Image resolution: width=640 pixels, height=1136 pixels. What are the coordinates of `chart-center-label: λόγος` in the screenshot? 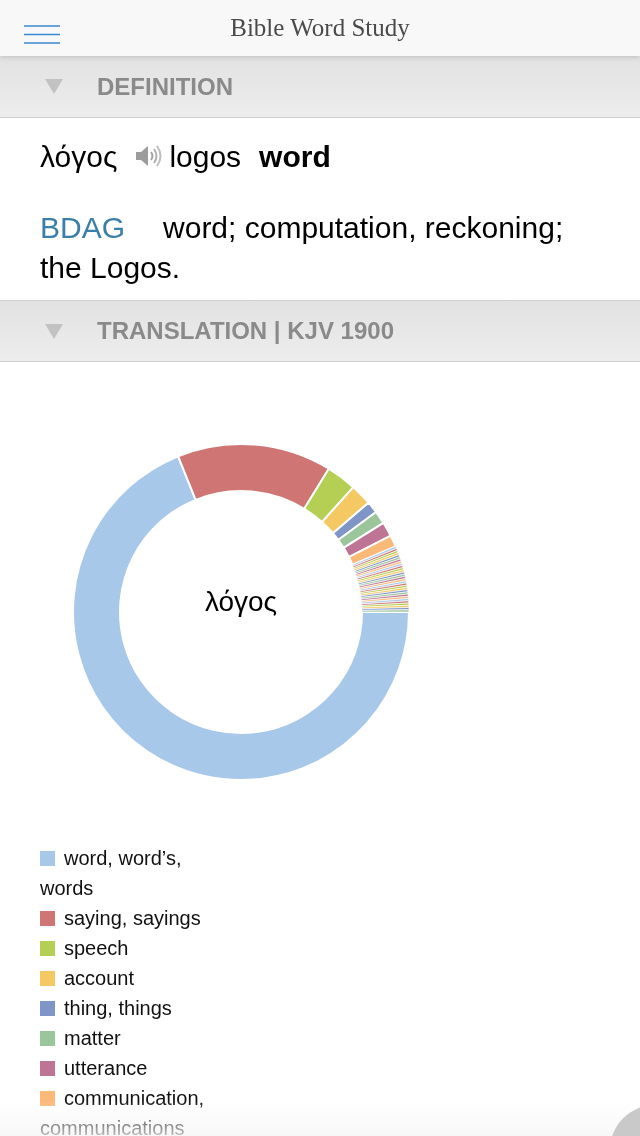 It's located at (241, 602).